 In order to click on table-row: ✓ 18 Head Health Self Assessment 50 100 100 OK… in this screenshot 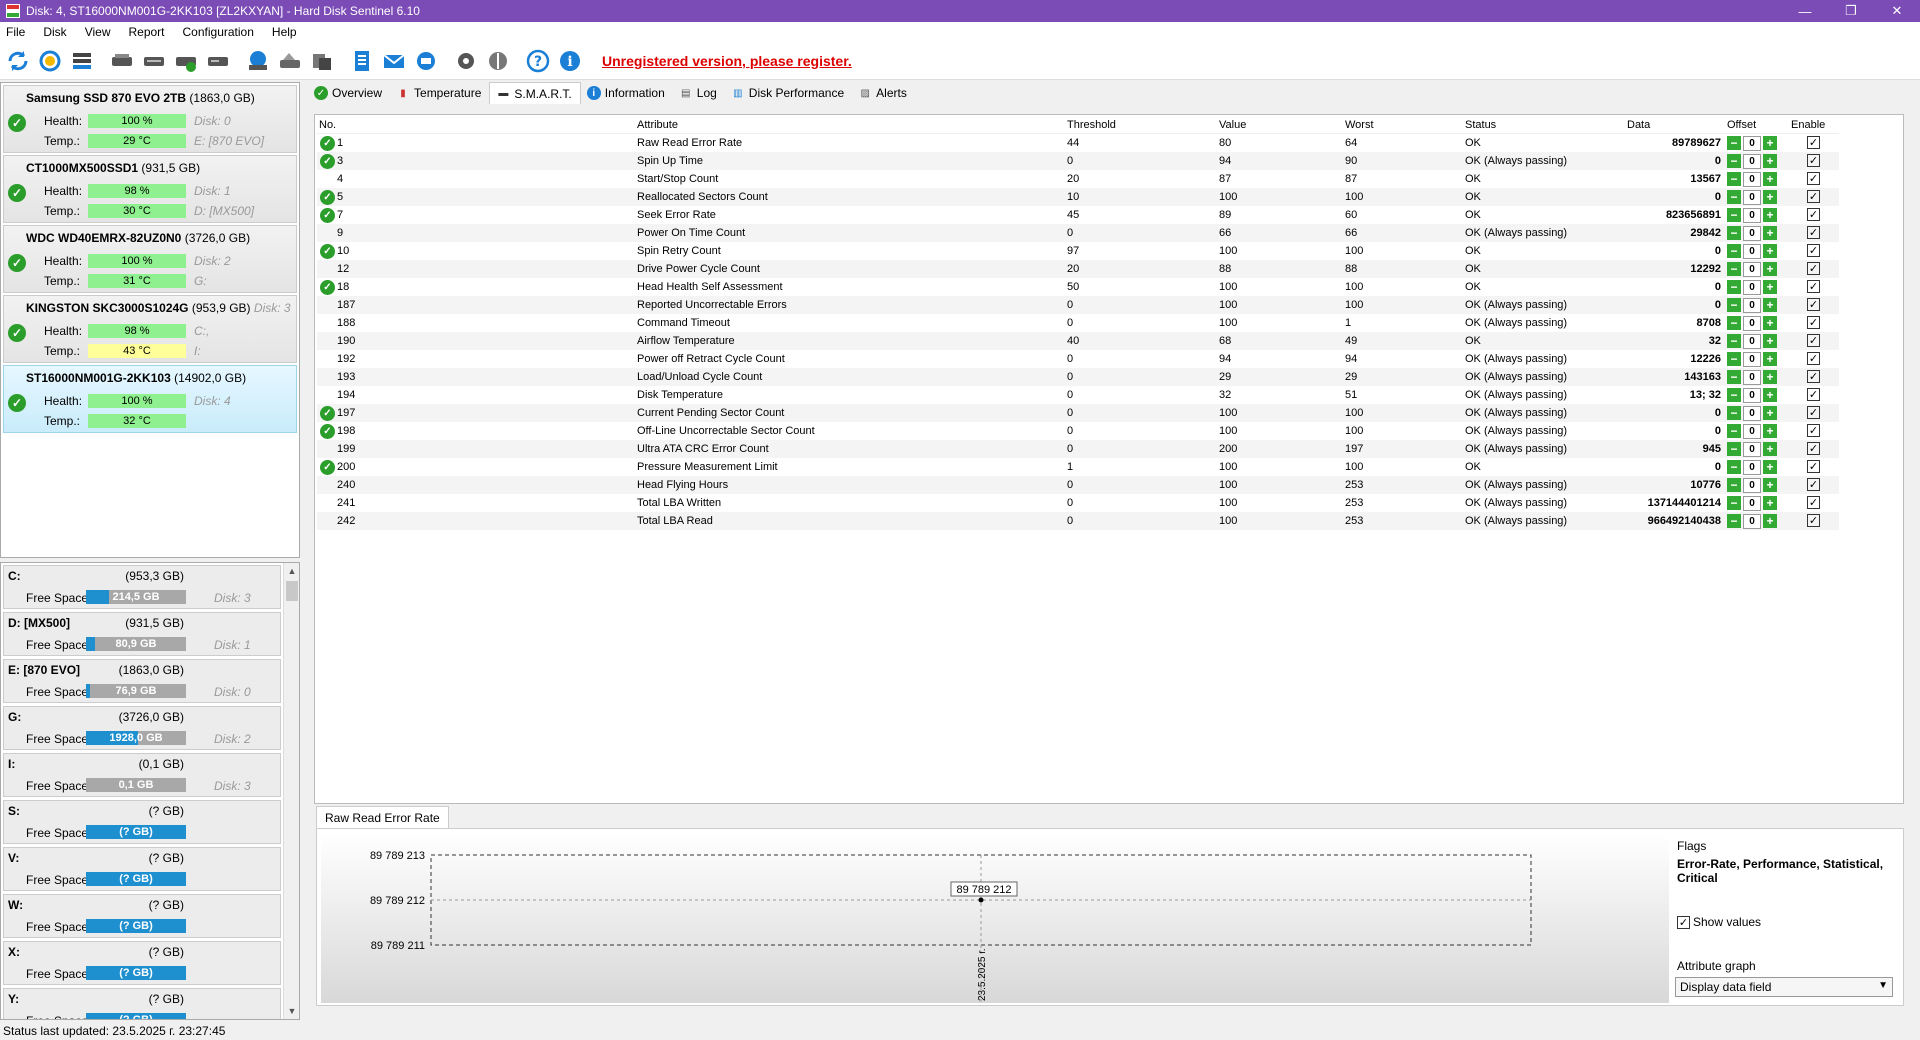, I will do `click(1078, 287)`.